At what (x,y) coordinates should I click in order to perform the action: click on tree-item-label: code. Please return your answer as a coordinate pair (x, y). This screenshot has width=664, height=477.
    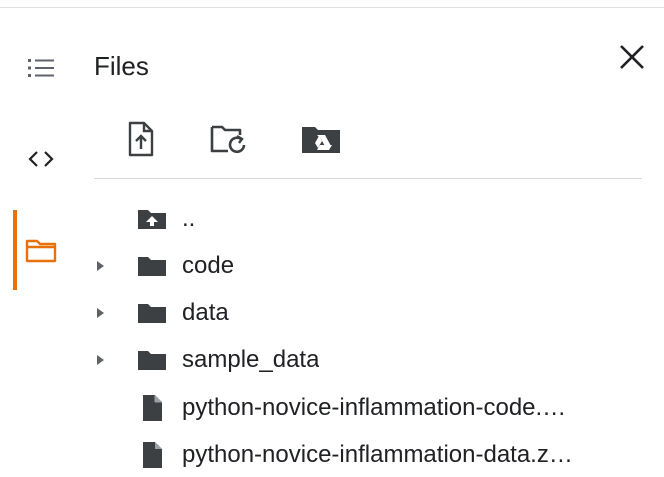
    Looking at the image, I should click on (208, 265).